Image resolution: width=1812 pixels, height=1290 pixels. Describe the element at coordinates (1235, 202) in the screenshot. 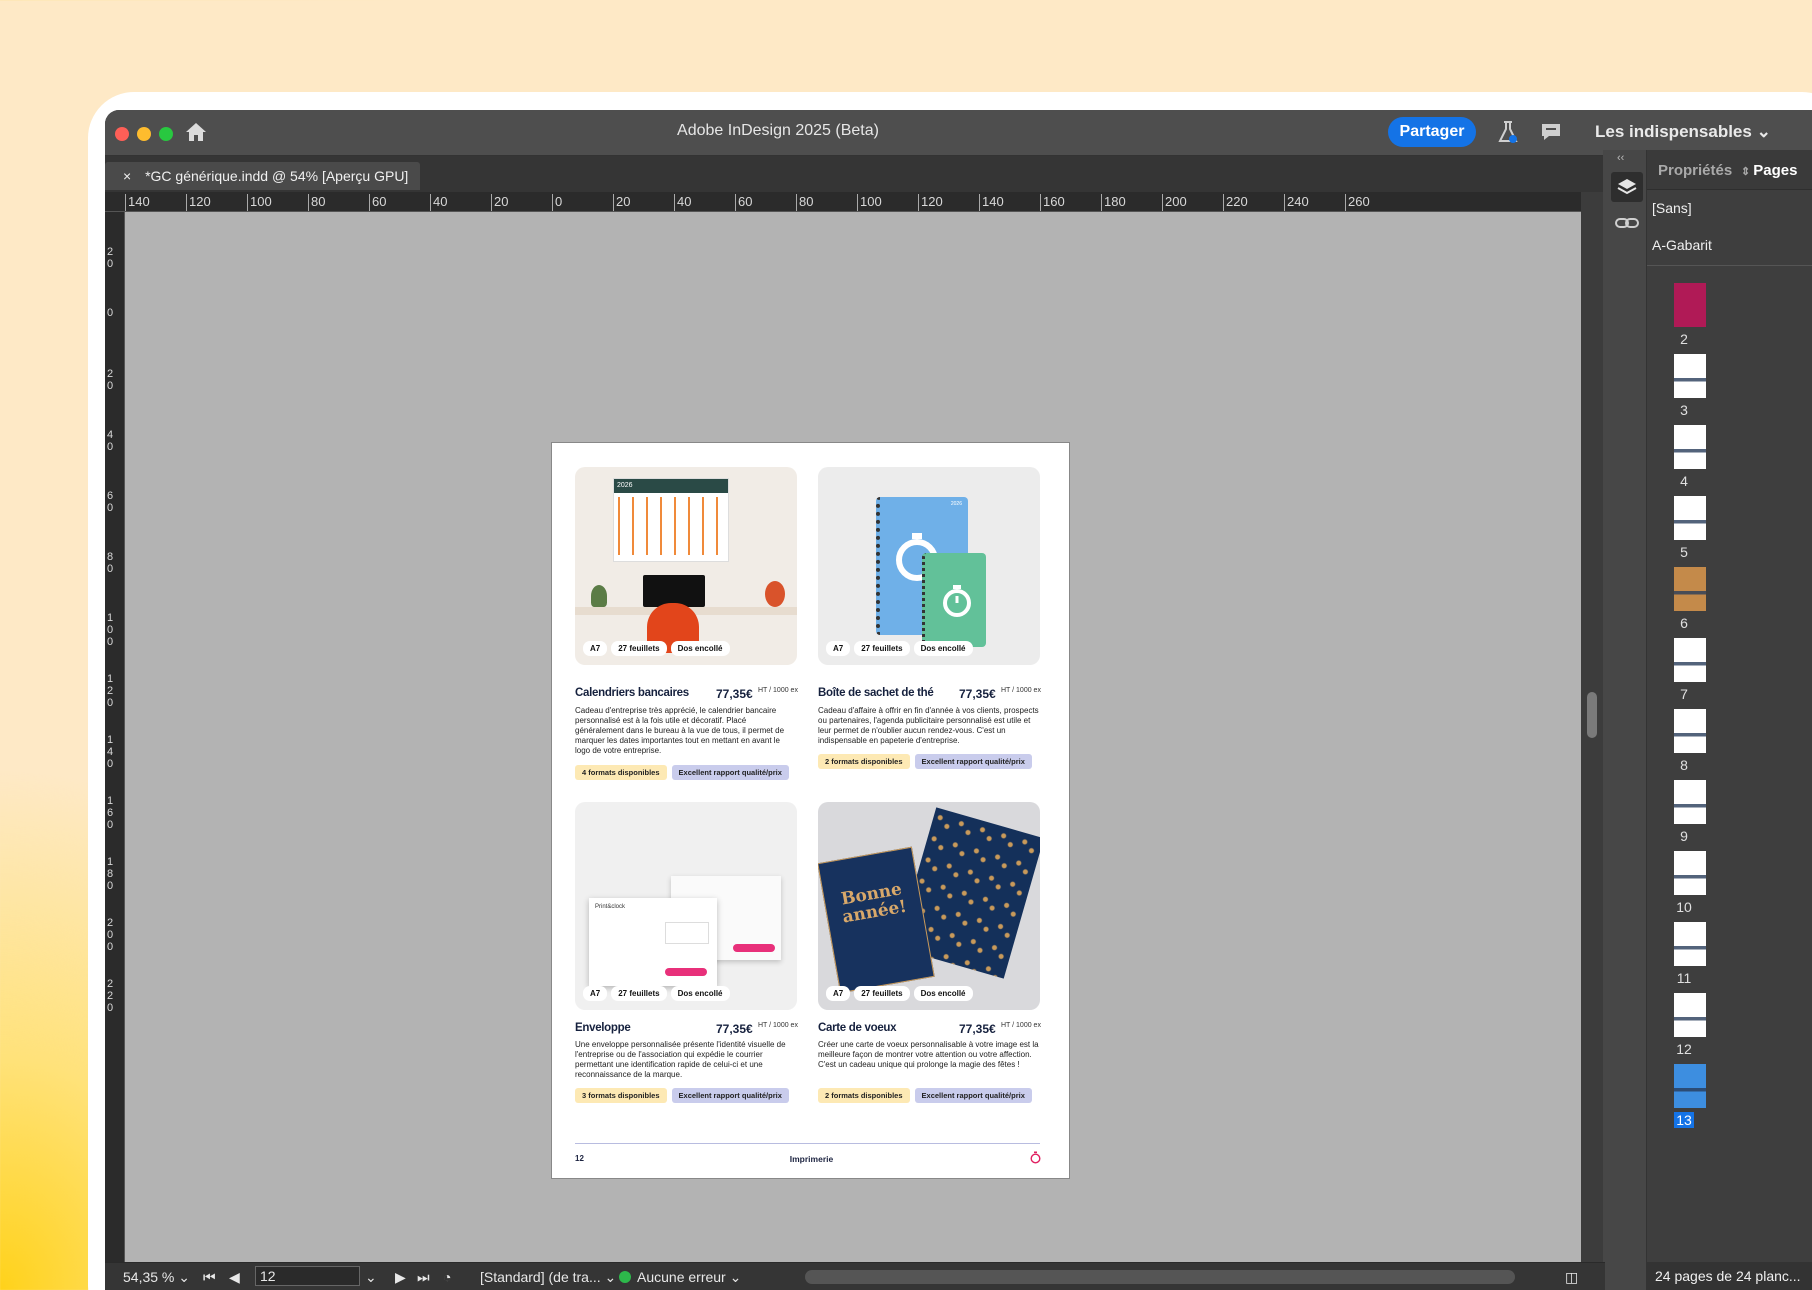

I see `ruler-tick-label: 220` at that location.